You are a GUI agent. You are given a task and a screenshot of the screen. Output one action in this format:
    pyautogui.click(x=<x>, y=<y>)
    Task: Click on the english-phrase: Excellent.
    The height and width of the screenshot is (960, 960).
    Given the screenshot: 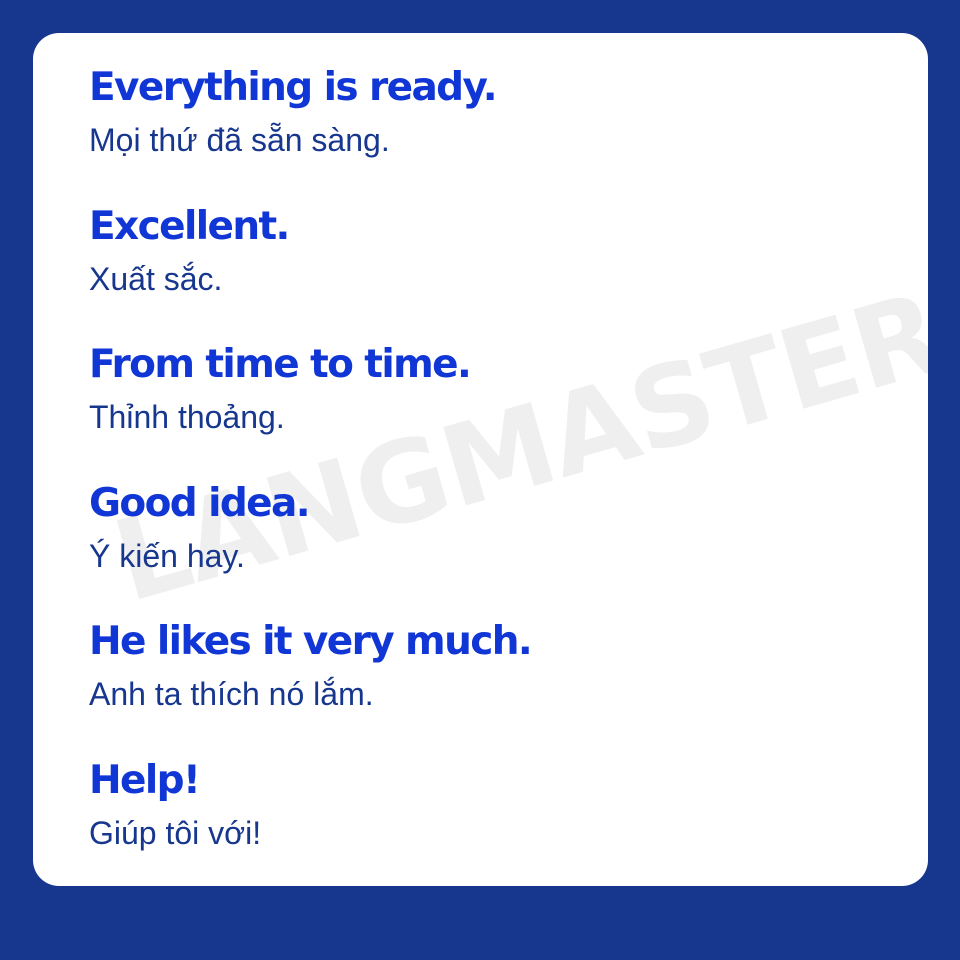 What is the action you would take?
    pyautogui.click(x=189, y=226)
    